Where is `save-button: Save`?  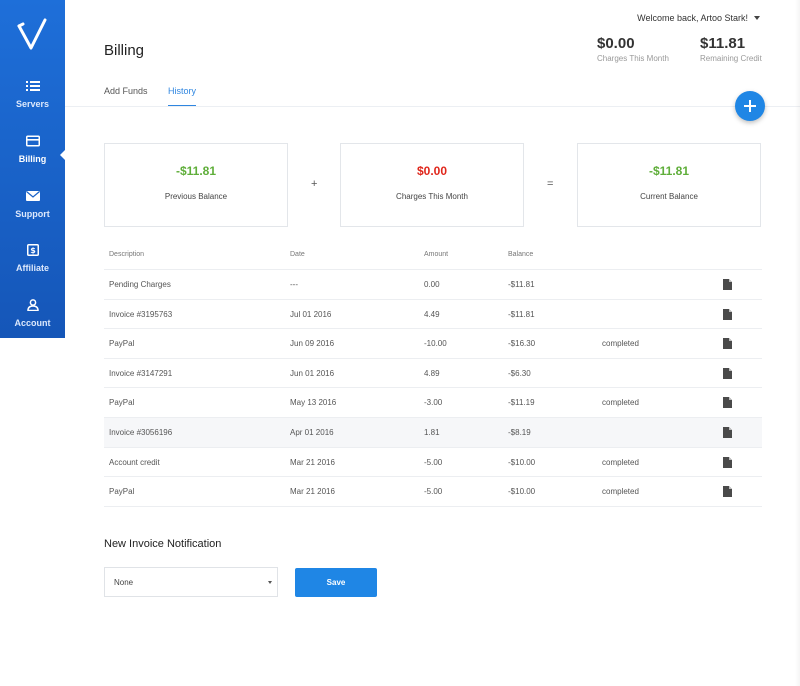
save-button: Save is located at coordinates (336, 582).